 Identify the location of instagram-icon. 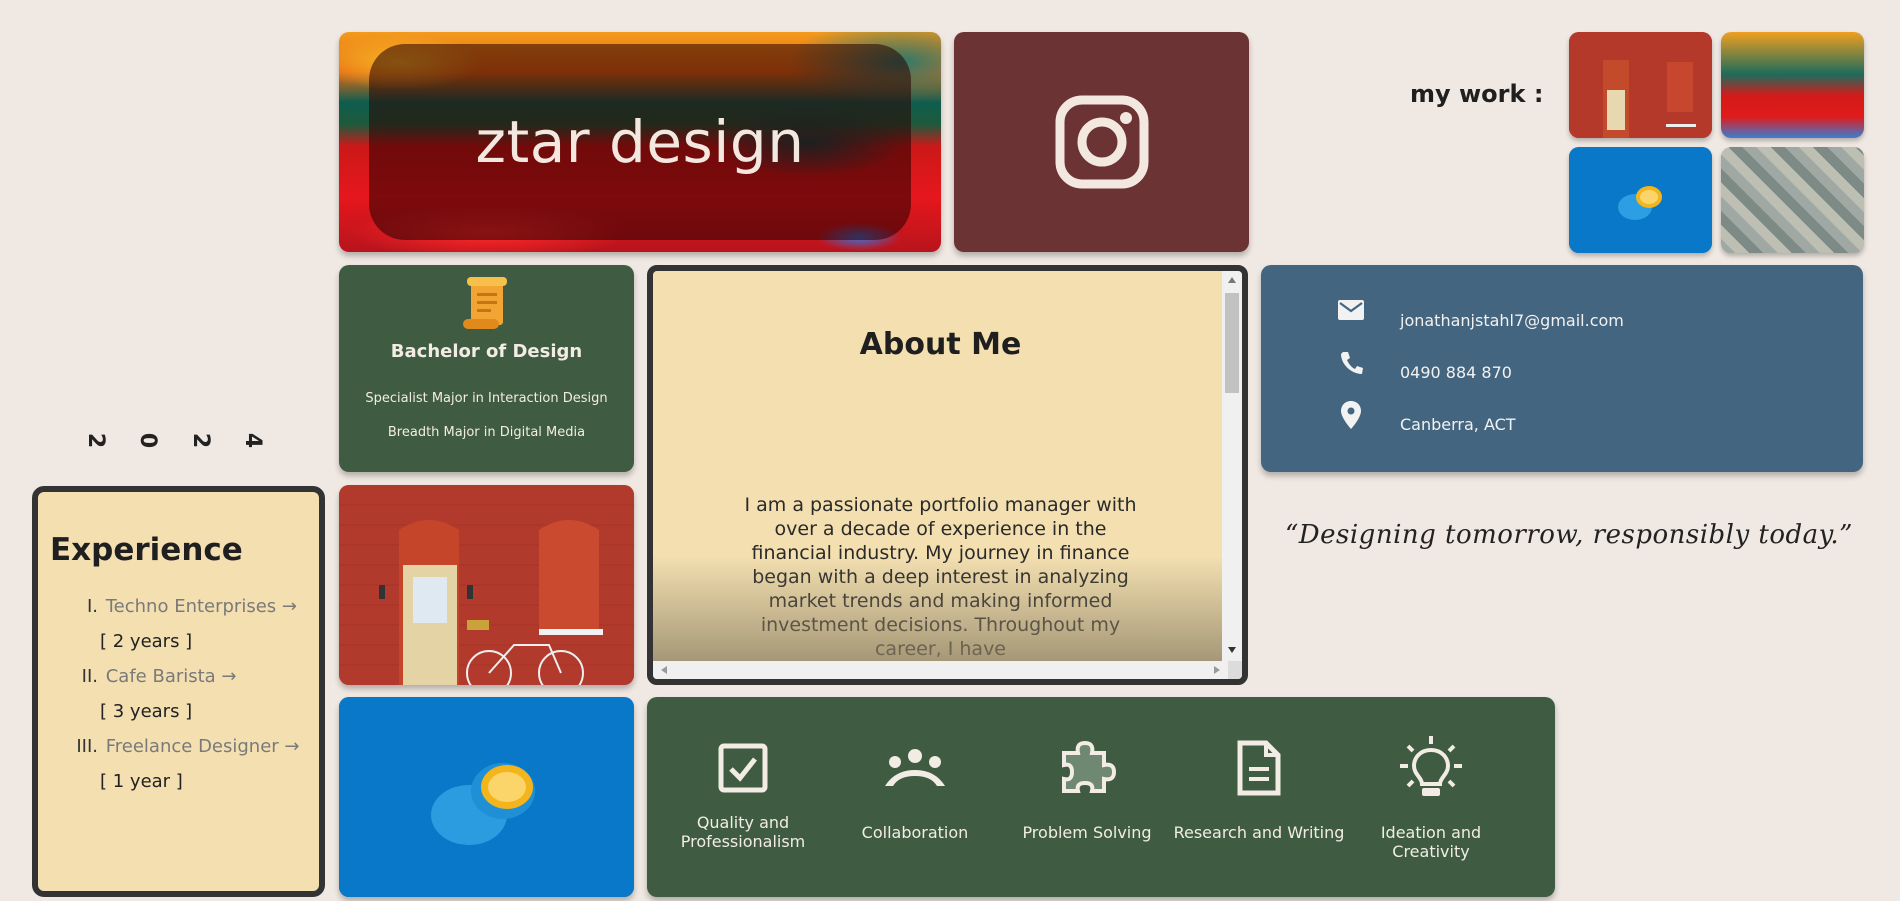
(1101, 142).